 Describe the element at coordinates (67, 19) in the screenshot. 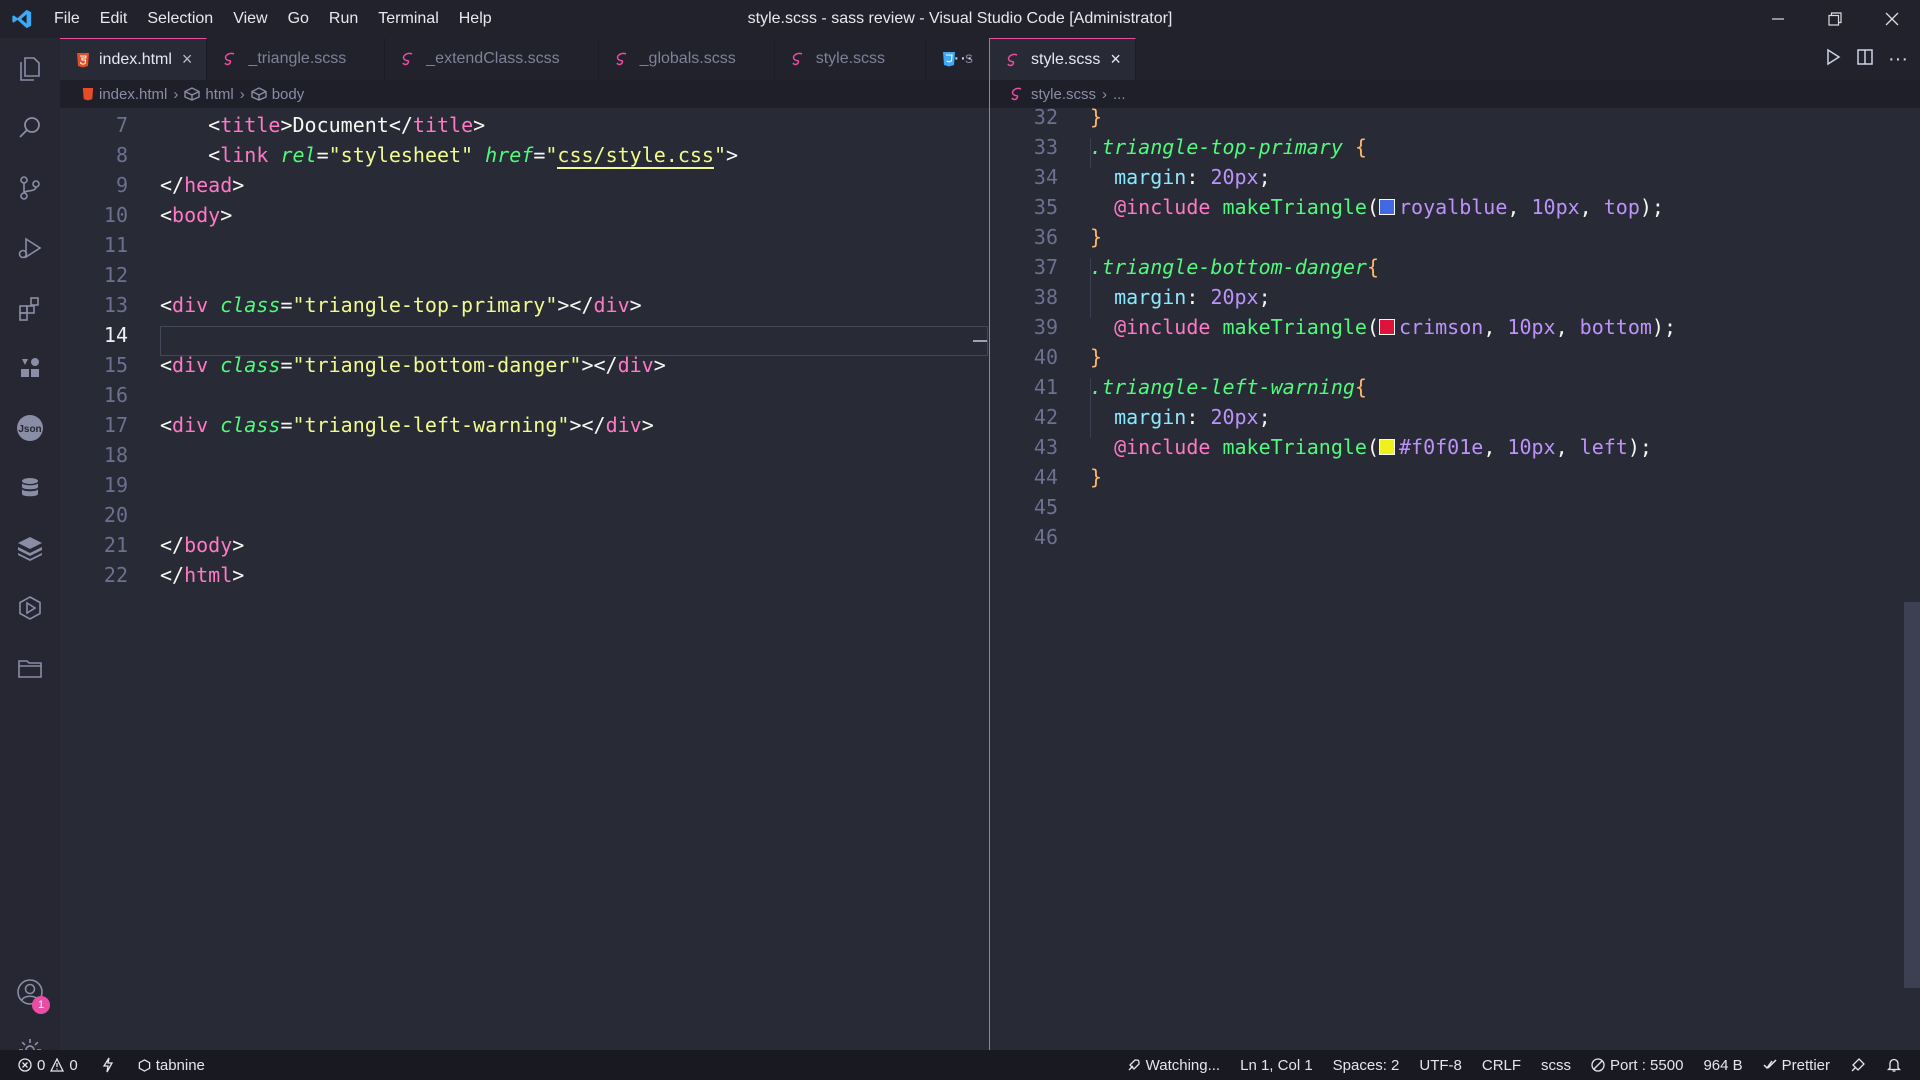

I see `menu-file: File` at that location.